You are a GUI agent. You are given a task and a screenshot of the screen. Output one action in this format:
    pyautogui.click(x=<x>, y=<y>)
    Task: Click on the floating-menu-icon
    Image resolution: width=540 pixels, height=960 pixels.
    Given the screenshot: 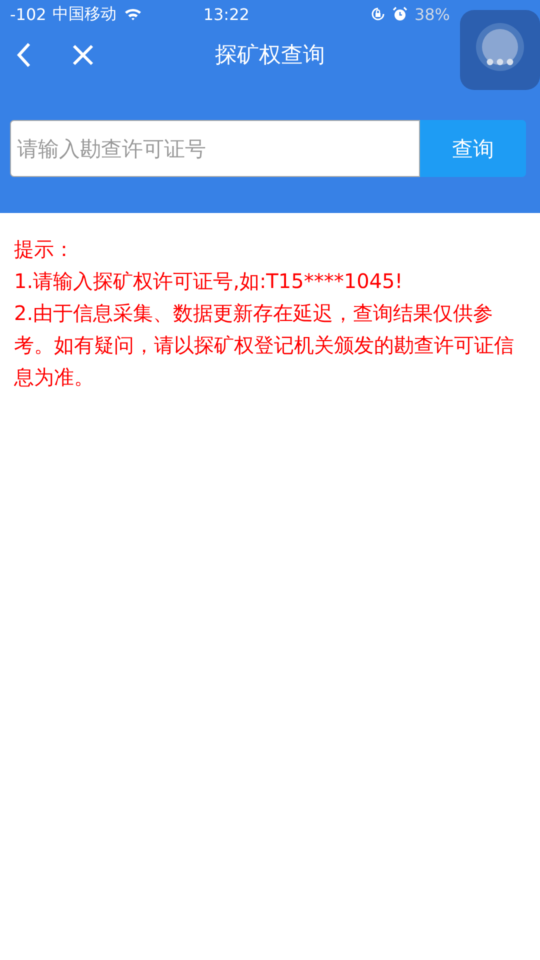 What is the action you would take?
    pyautogui.click(x=500, y=50)
    